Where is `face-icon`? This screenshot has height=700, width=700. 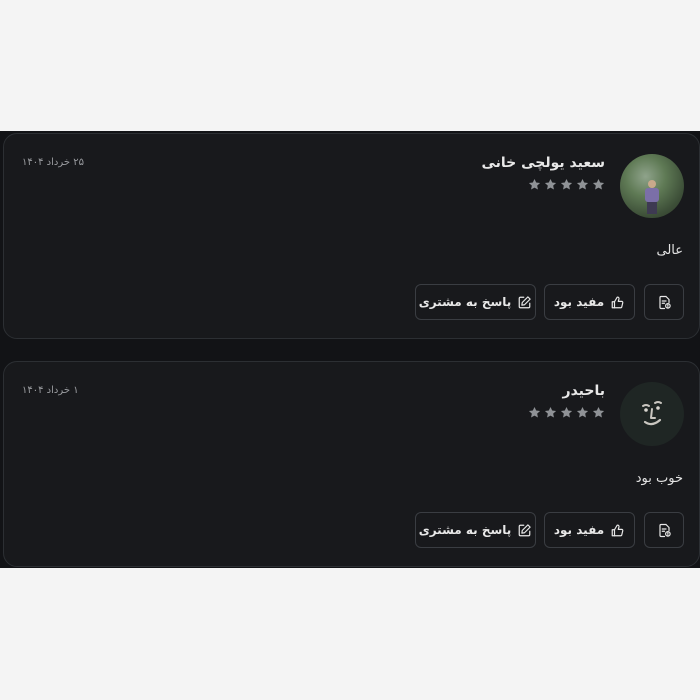
face-icon is located at coordinates (652, 413).